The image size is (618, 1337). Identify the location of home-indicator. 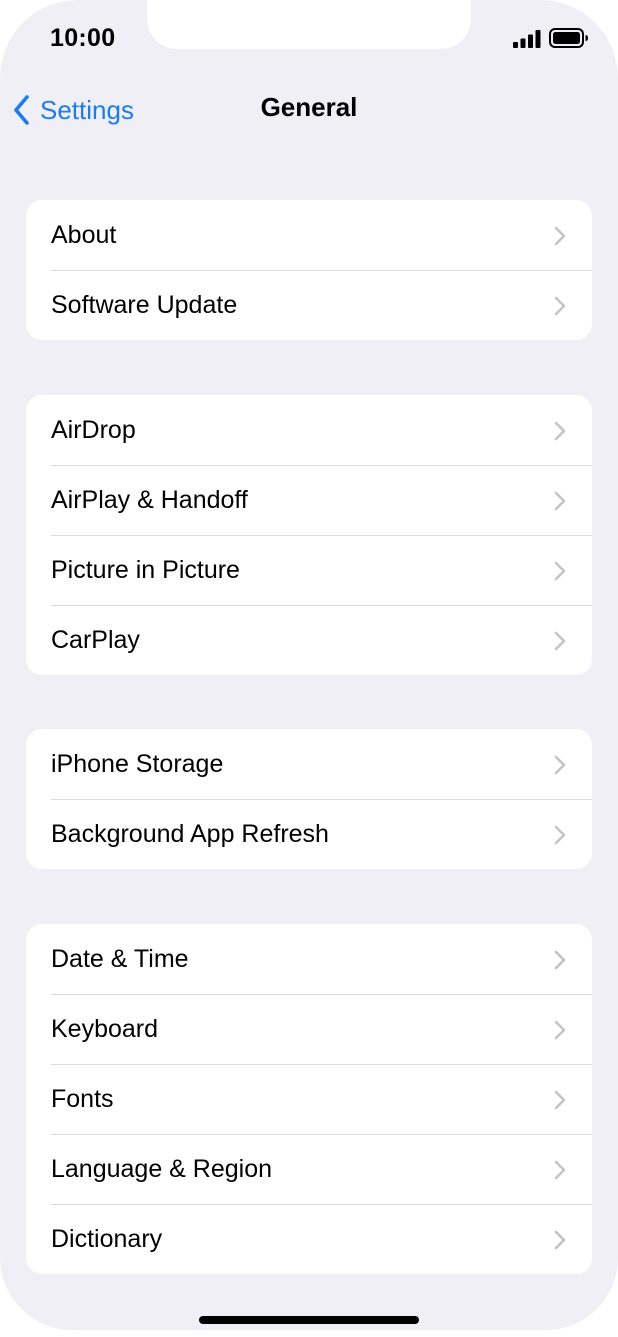
(309, 1320).